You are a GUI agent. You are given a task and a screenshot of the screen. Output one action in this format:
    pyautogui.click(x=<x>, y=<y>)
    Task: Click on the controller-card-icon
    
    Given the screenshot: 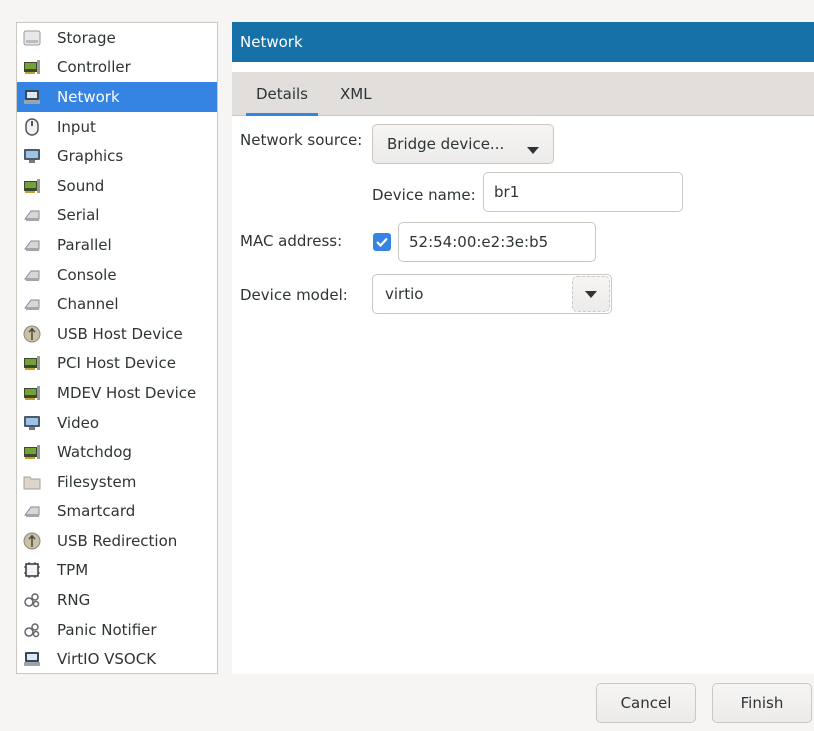 What is the action you would take?
    pyautogui.click(x=32, y=67)
    